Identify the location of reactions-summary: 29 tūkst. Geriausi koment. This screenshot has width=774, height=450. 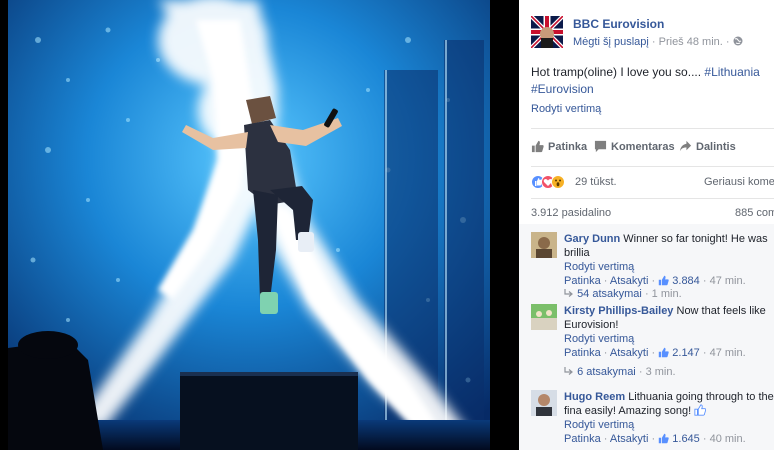
(652, 183).